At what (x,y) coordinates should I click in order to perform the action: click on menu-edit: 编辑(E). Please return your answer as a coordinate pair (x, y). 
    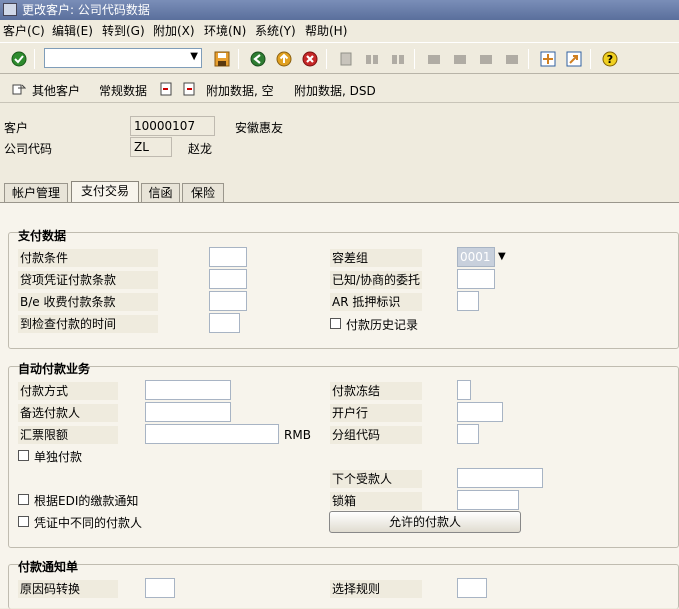
    Looking at the image, I should click on (72, 31).